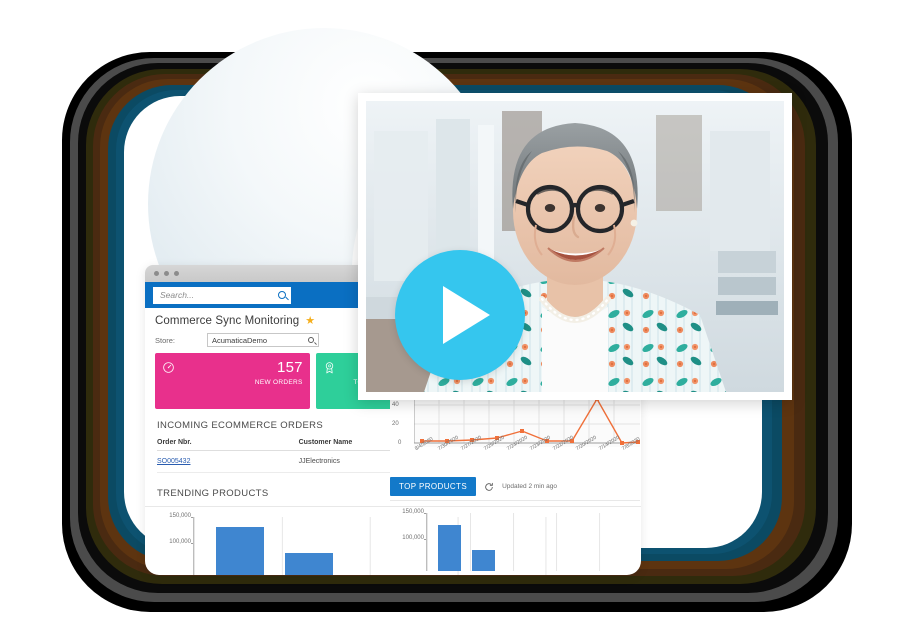  What do you see at coordinates (466, 315) in the screenshot?
I see `play-icon` at bounding box center [466, 315].